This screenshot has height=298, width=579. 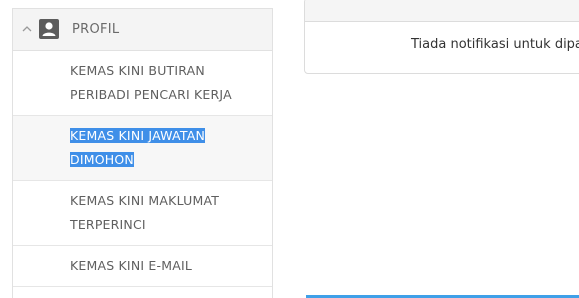 What do you see at coordinates (142, 213) in the screenshot?
I see `sidebar-item-maklumat-terperinci: KEMAS KINI MAKLUMAT TERPERINCI` at bounding box center [142, 213].